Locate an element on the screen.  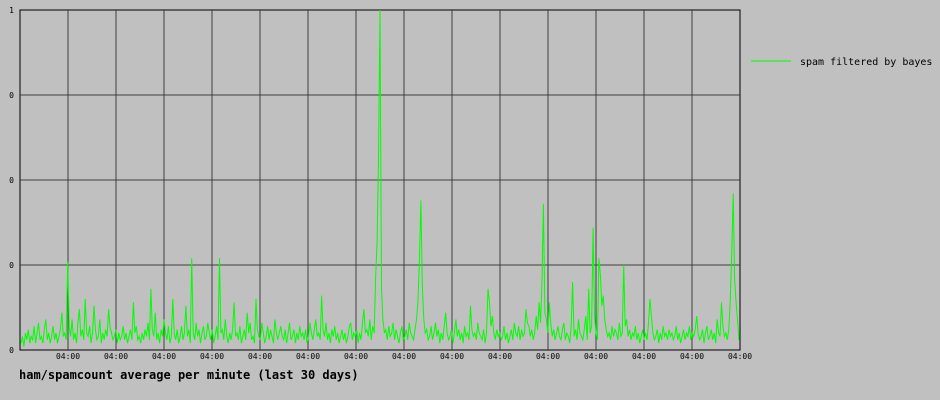
y-axis-ticks: 0 0 0 0 1 is located at coordinates (11, 180).